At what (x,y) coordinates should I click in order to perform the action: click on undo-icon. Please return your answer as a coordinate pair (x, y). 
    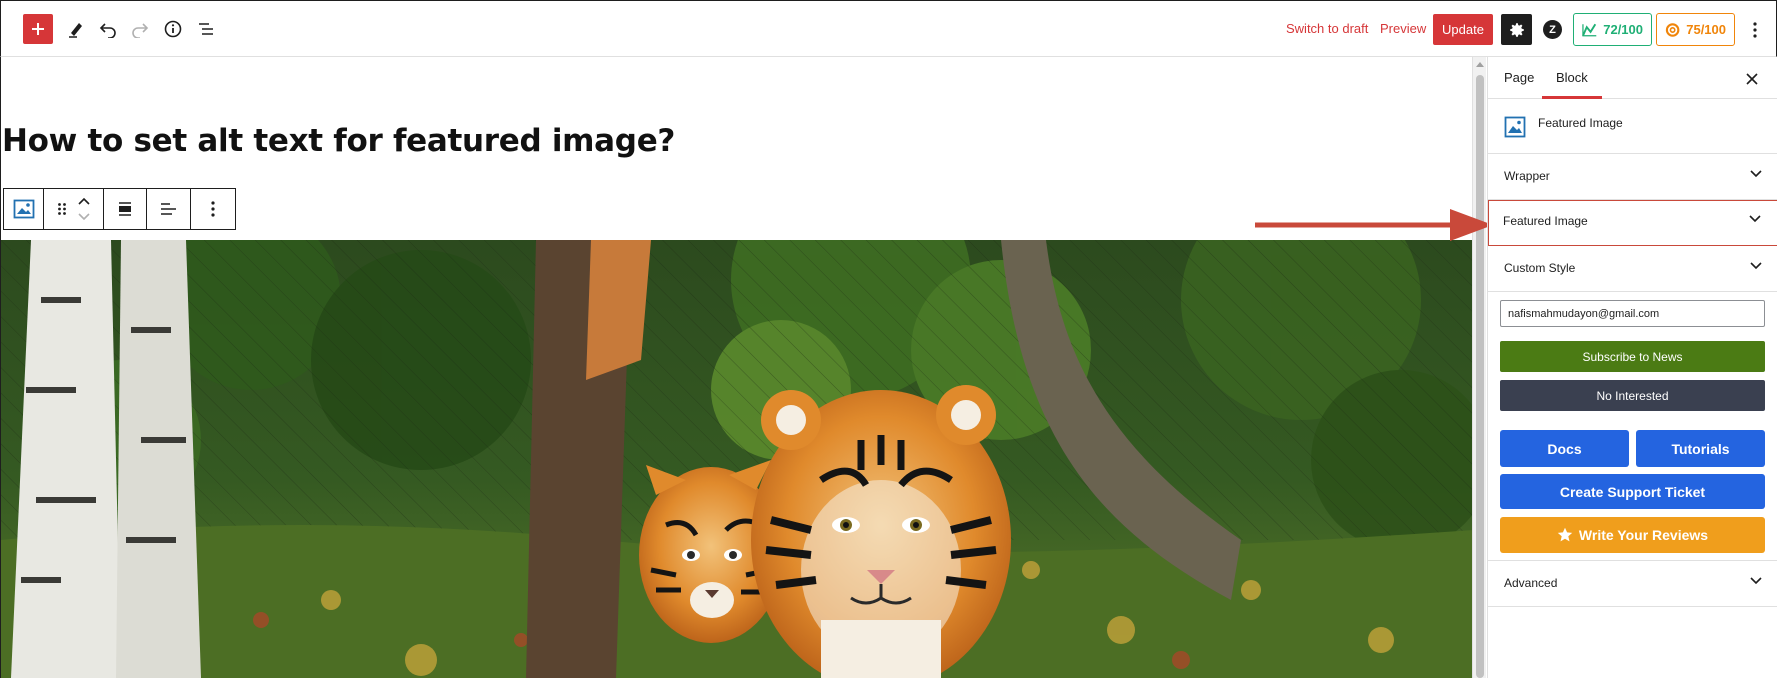
    Looking at the image, I should click on (107, 30).